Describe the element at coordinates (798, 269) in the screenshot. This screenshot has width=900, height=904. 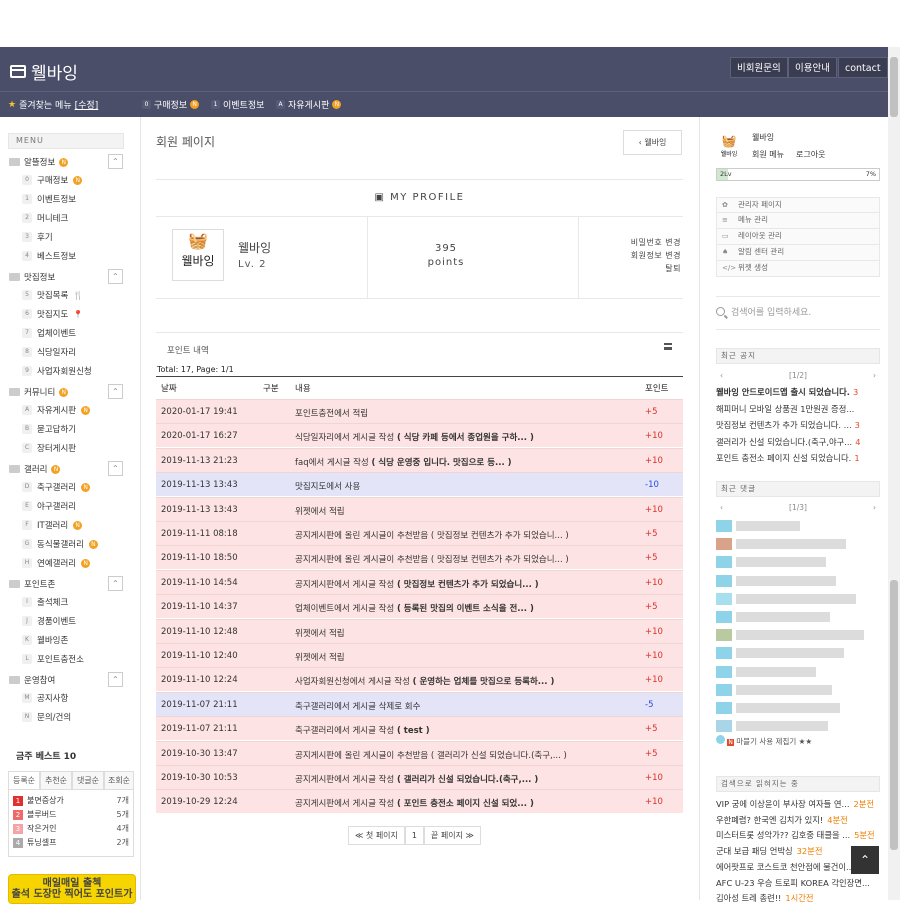
I see `admin-menu-item: </> 위젯 생성` at that location.